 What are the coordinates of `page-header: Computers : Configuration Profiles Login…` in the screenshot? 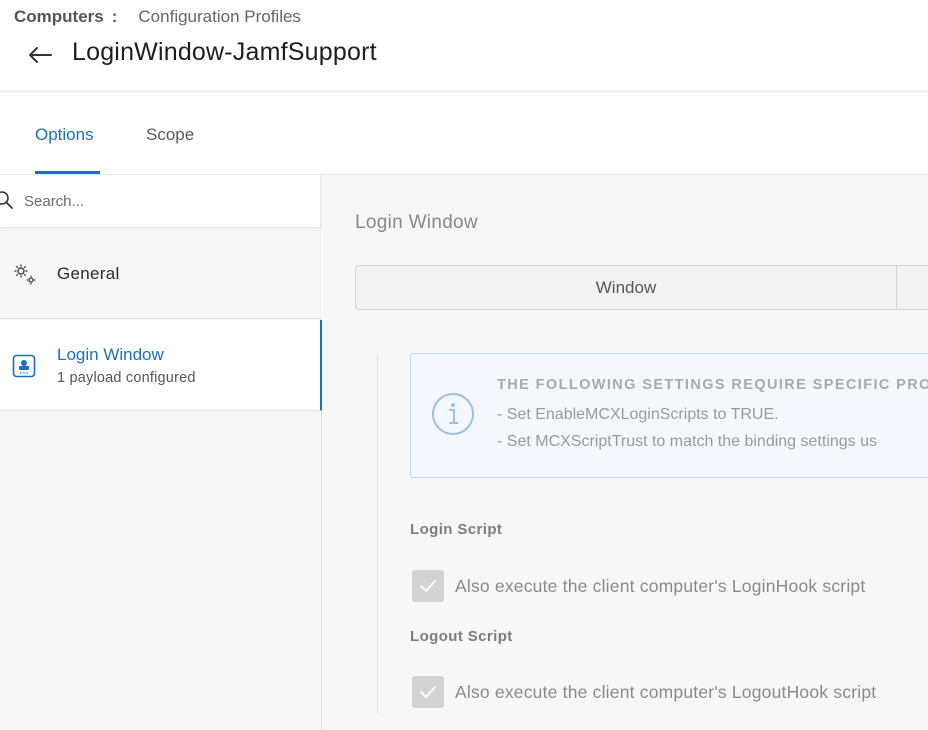 It's located at (464, 46).